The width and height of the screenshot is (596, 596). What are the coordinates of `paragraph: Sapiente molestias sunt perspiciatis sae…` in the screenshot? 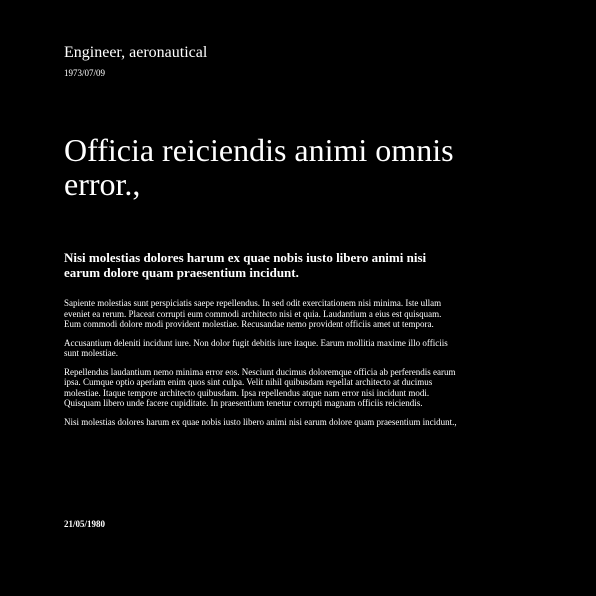 It's located at (253, 313).